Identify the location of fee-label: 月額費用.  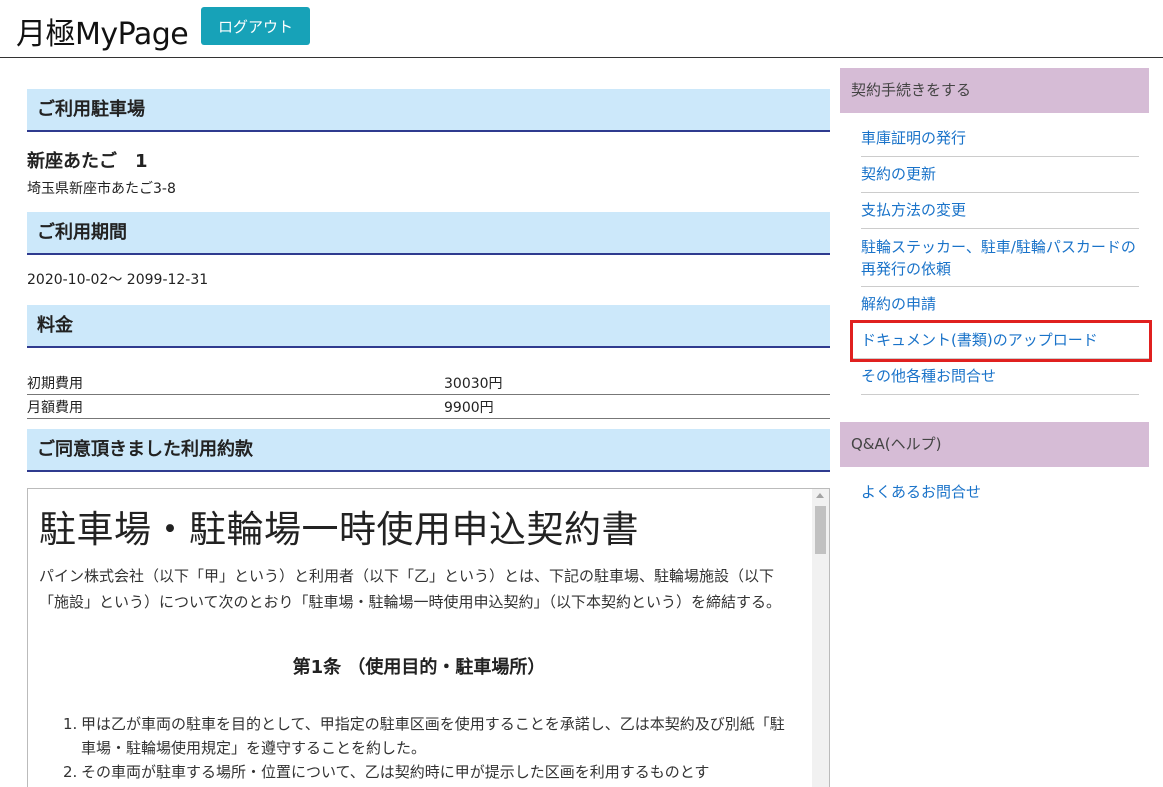
(235, 406).